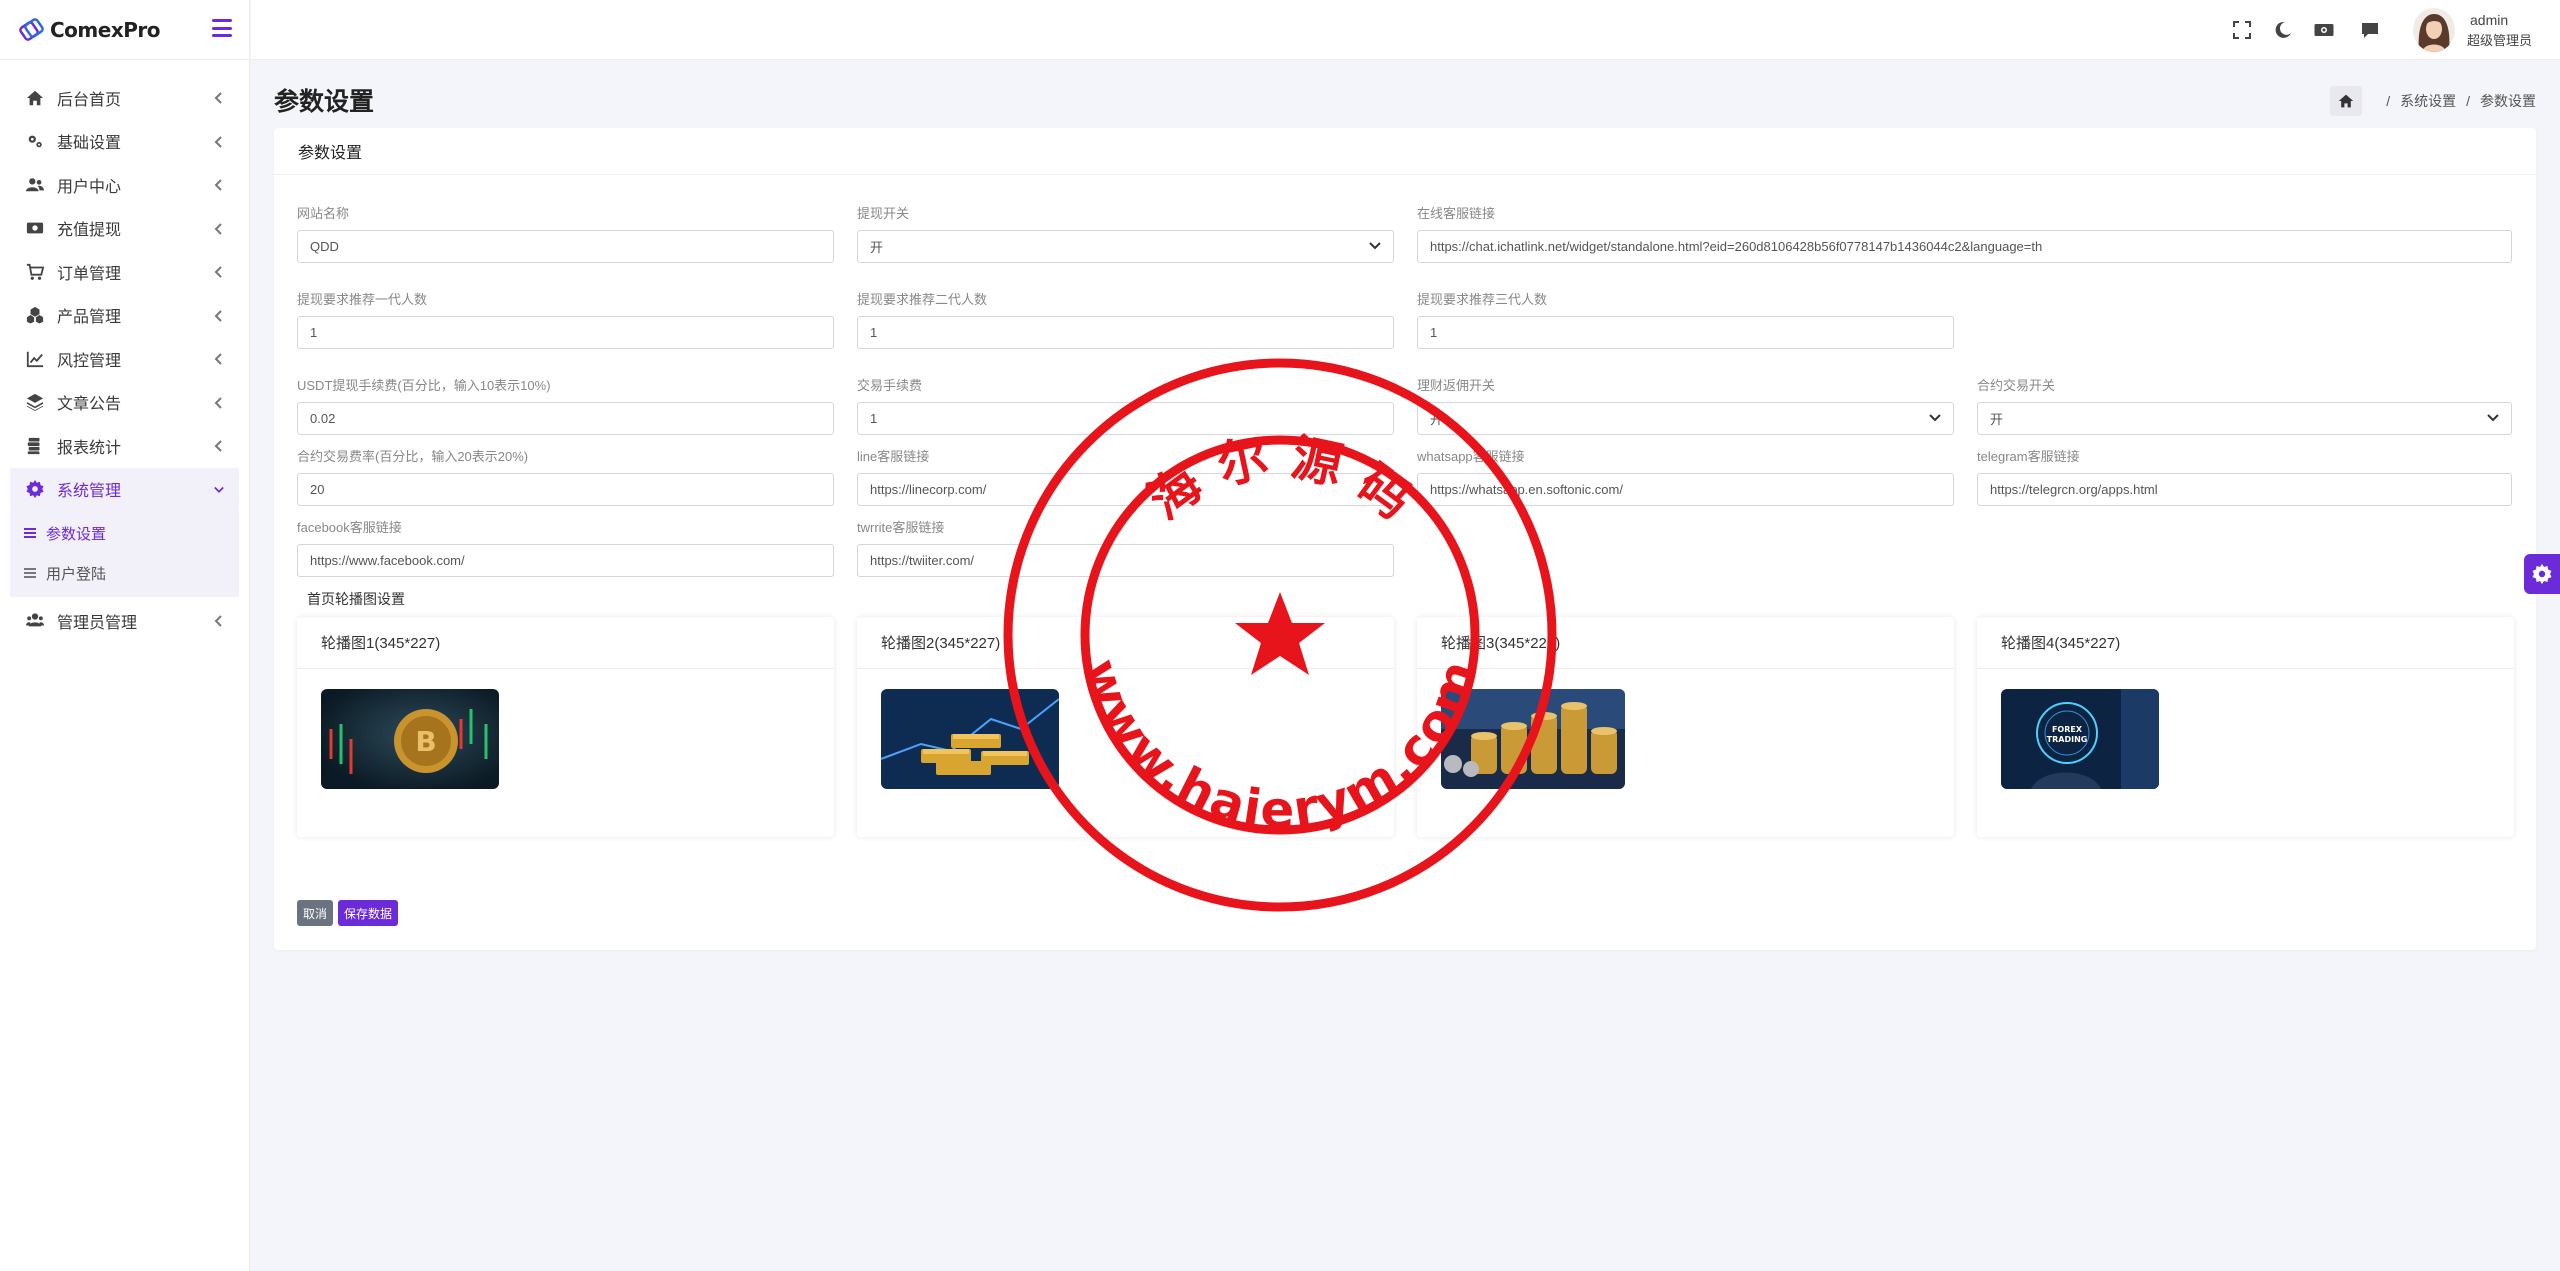 The image size is (2560, 1271). What do you see at coordinates (1685, 332) in the screenshot?
I see `ref3-input: 1` at bounding box center [1685, 332].